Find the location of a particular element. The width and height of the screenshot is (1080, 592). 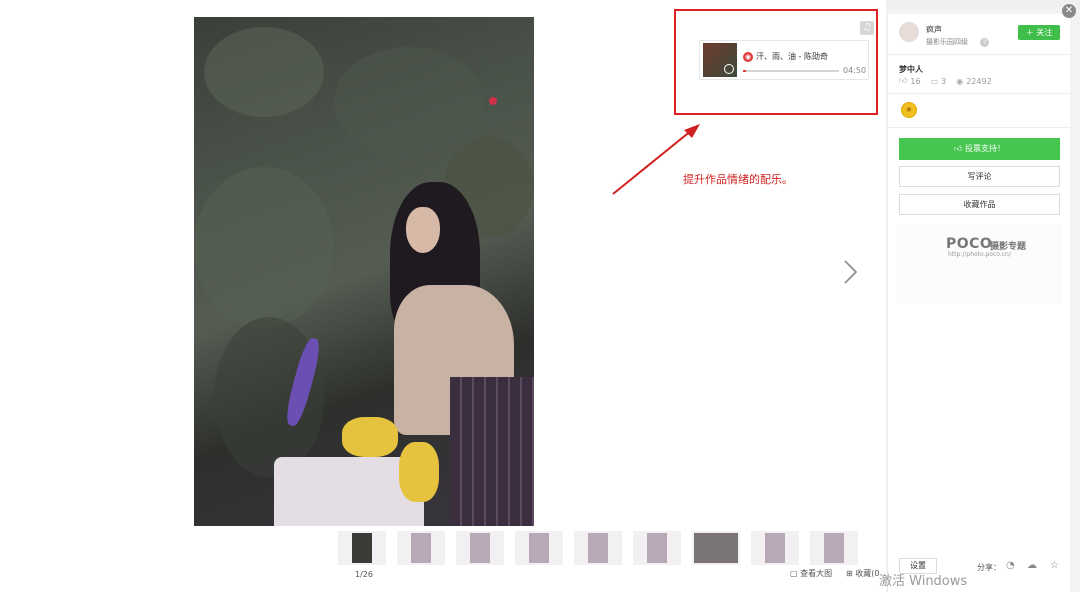

views-count: 22492 is located at coordinates (979, 81).